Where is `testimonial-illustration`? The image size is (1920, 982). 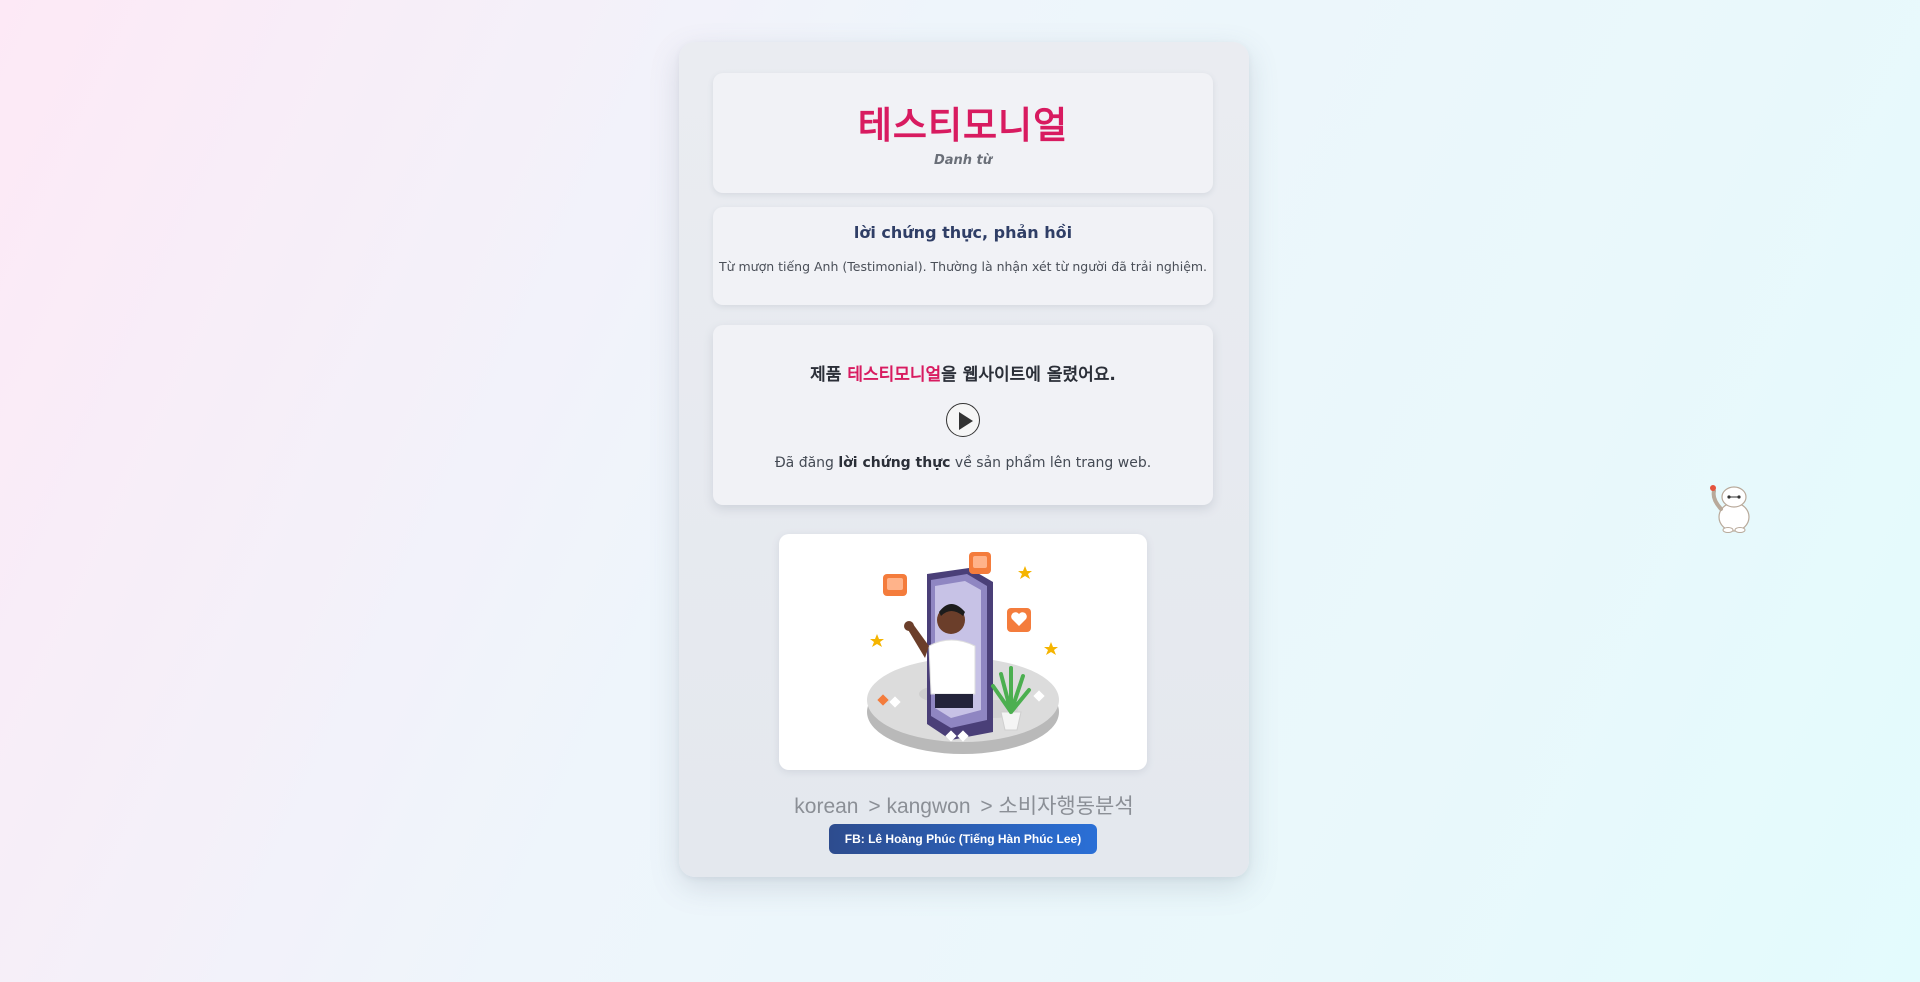 testimonial-illustration is located at coordinates (963, 652).